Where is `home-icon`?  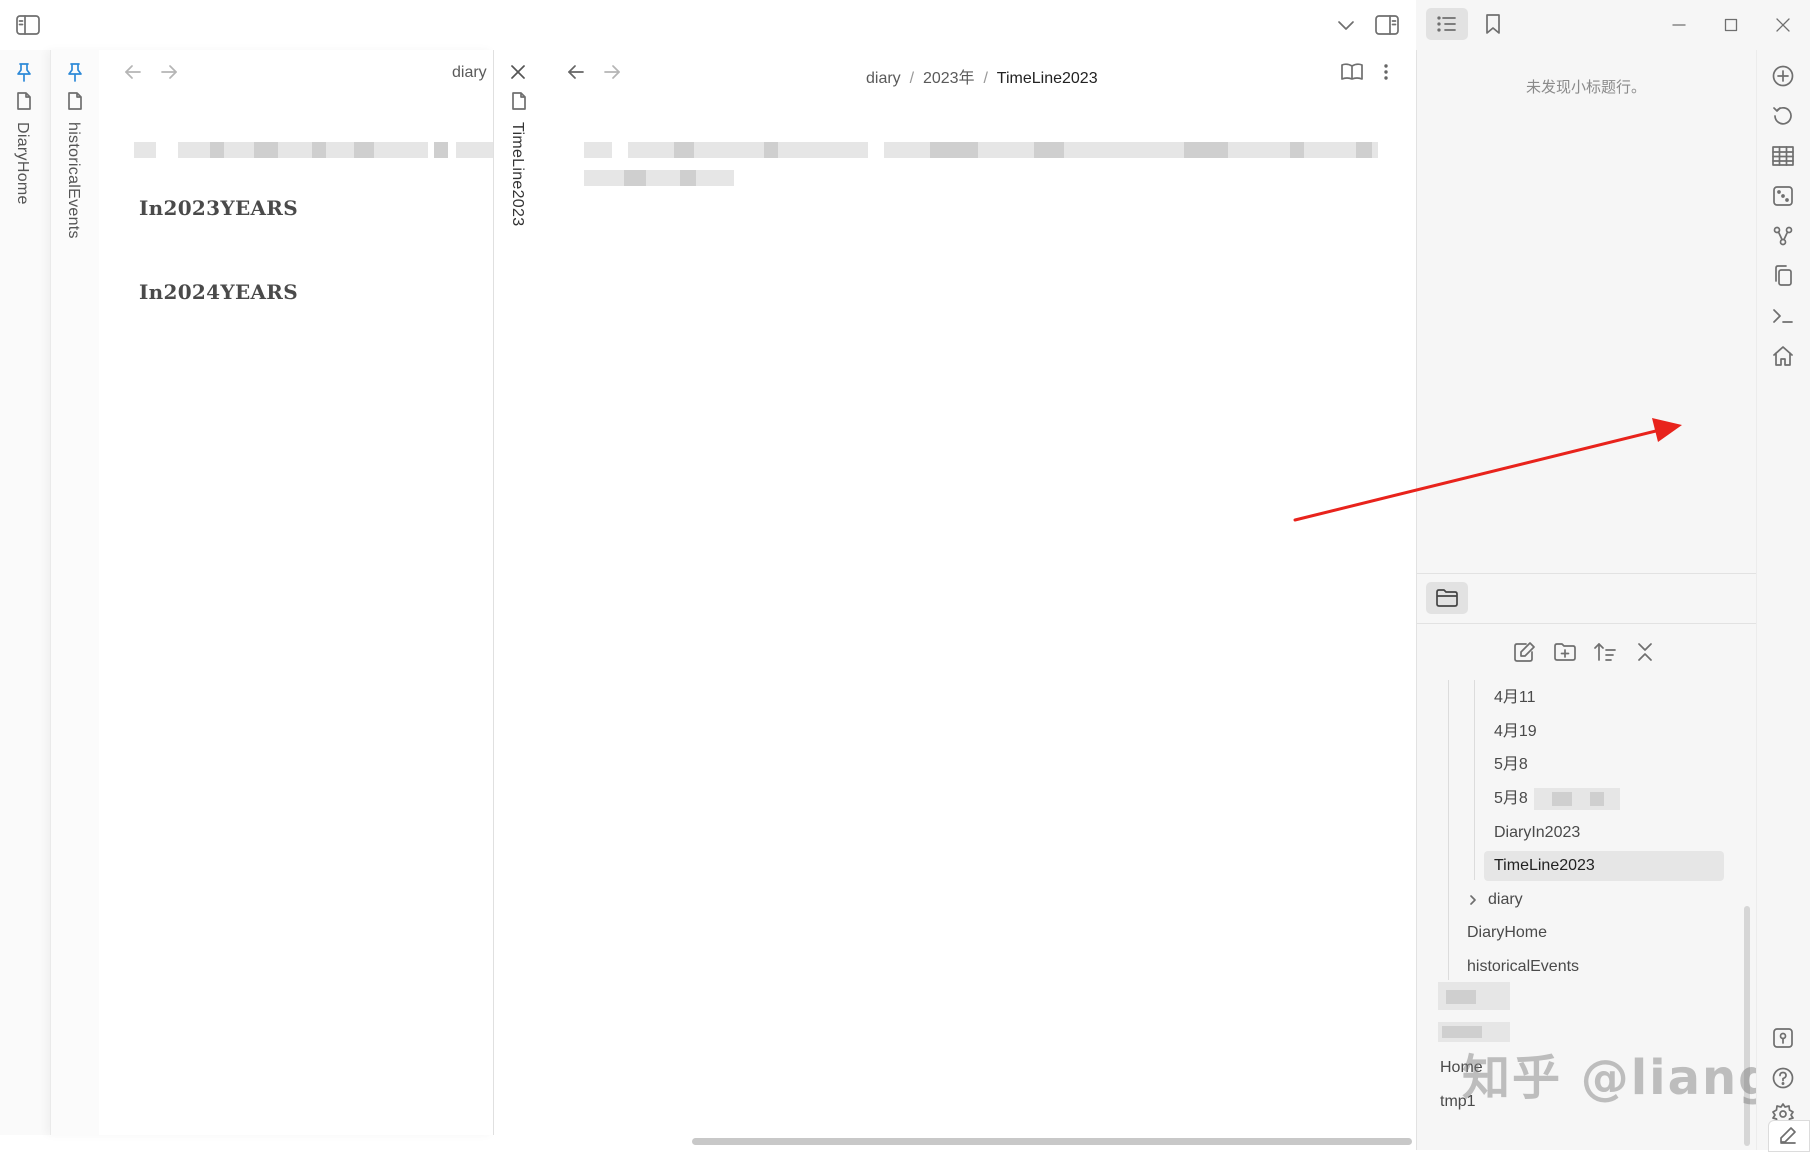
home-icon is located at coordinates (1783, 356).